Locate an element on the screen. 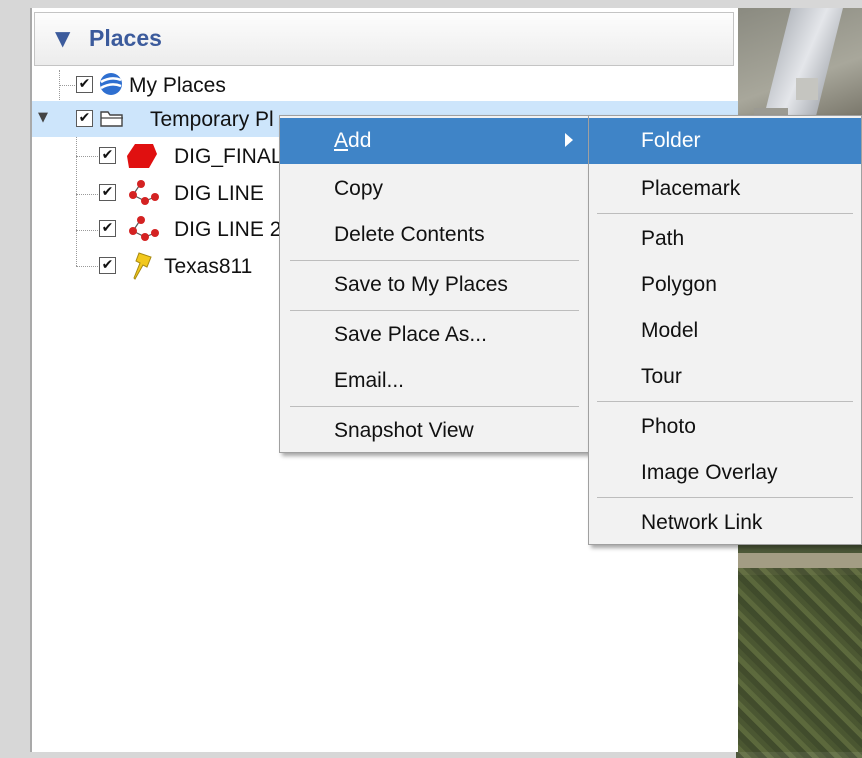 This screenshot has height=758, width=862. submenu-item-photo: Photo is located at coordinates (725, 427).